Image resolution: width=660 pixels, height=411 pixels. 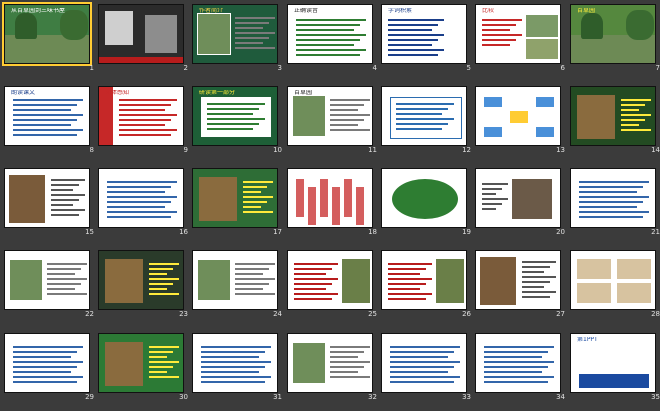 What do you see at coordinates (655, 150) in the screenshot?
I see `slide-number: 14` at bounding box center [655, 150].